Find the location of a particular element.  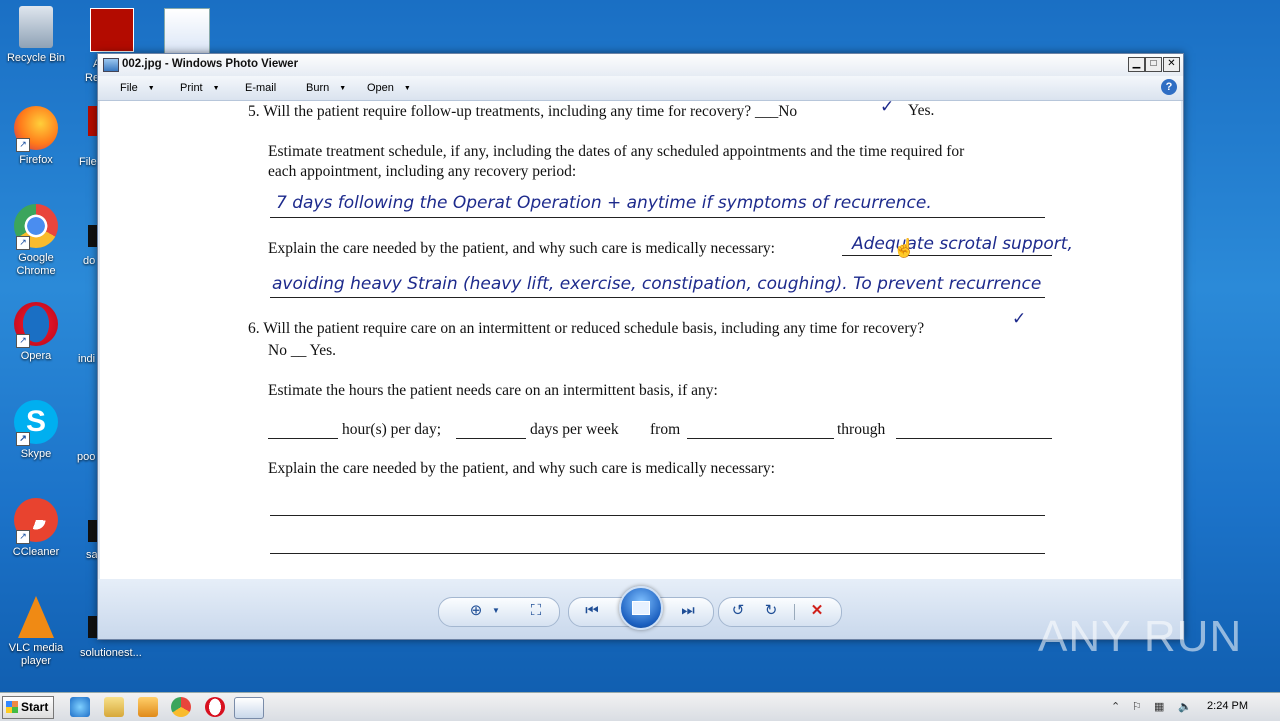

menu-email: E-mail is located at coordinates (260, 88).